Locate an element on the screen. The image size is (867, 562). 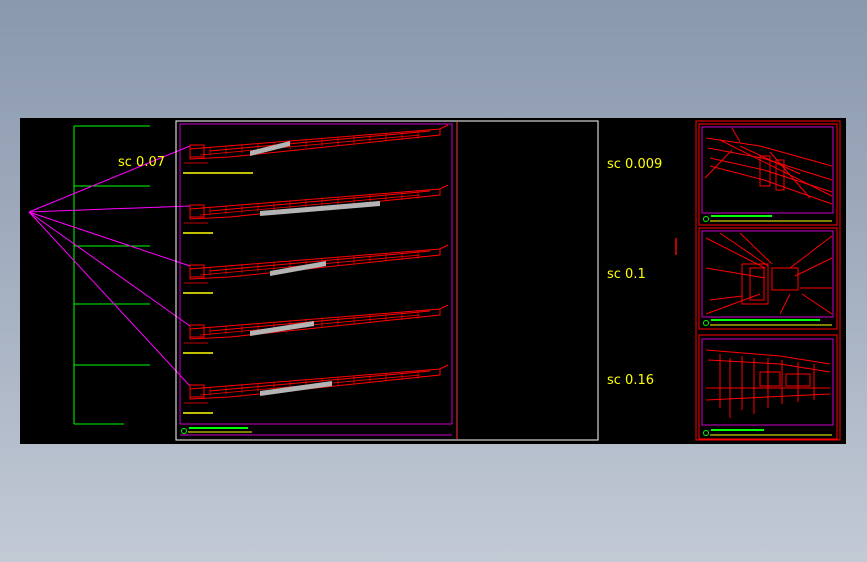
scale-label-mid-bottom: sc 0.16 is located at coordinates (630, 380).